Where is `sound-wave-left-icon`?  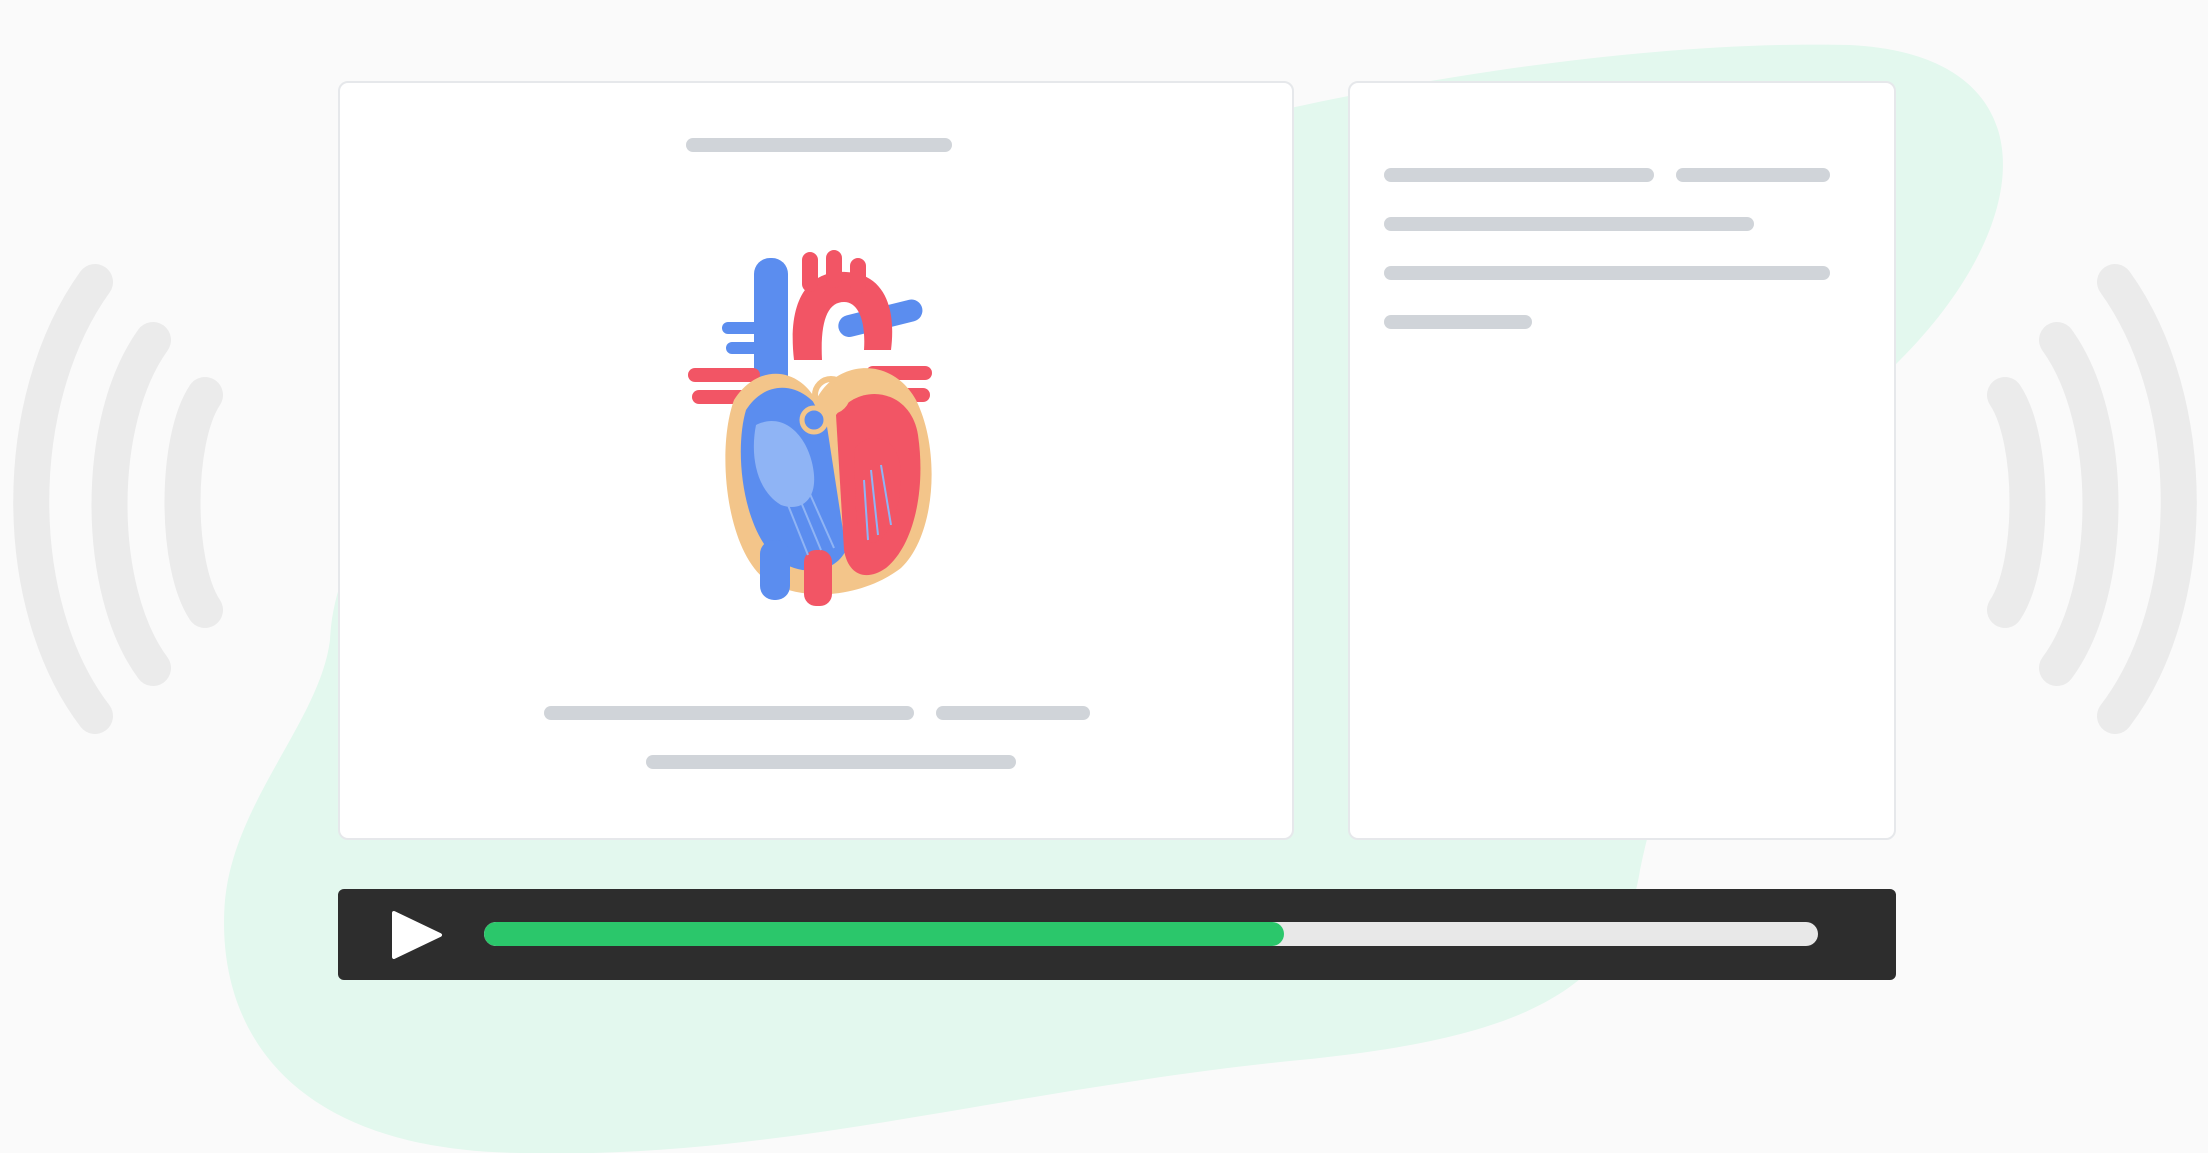 sound-wave-left-icon is located at coordinates (118, 499).